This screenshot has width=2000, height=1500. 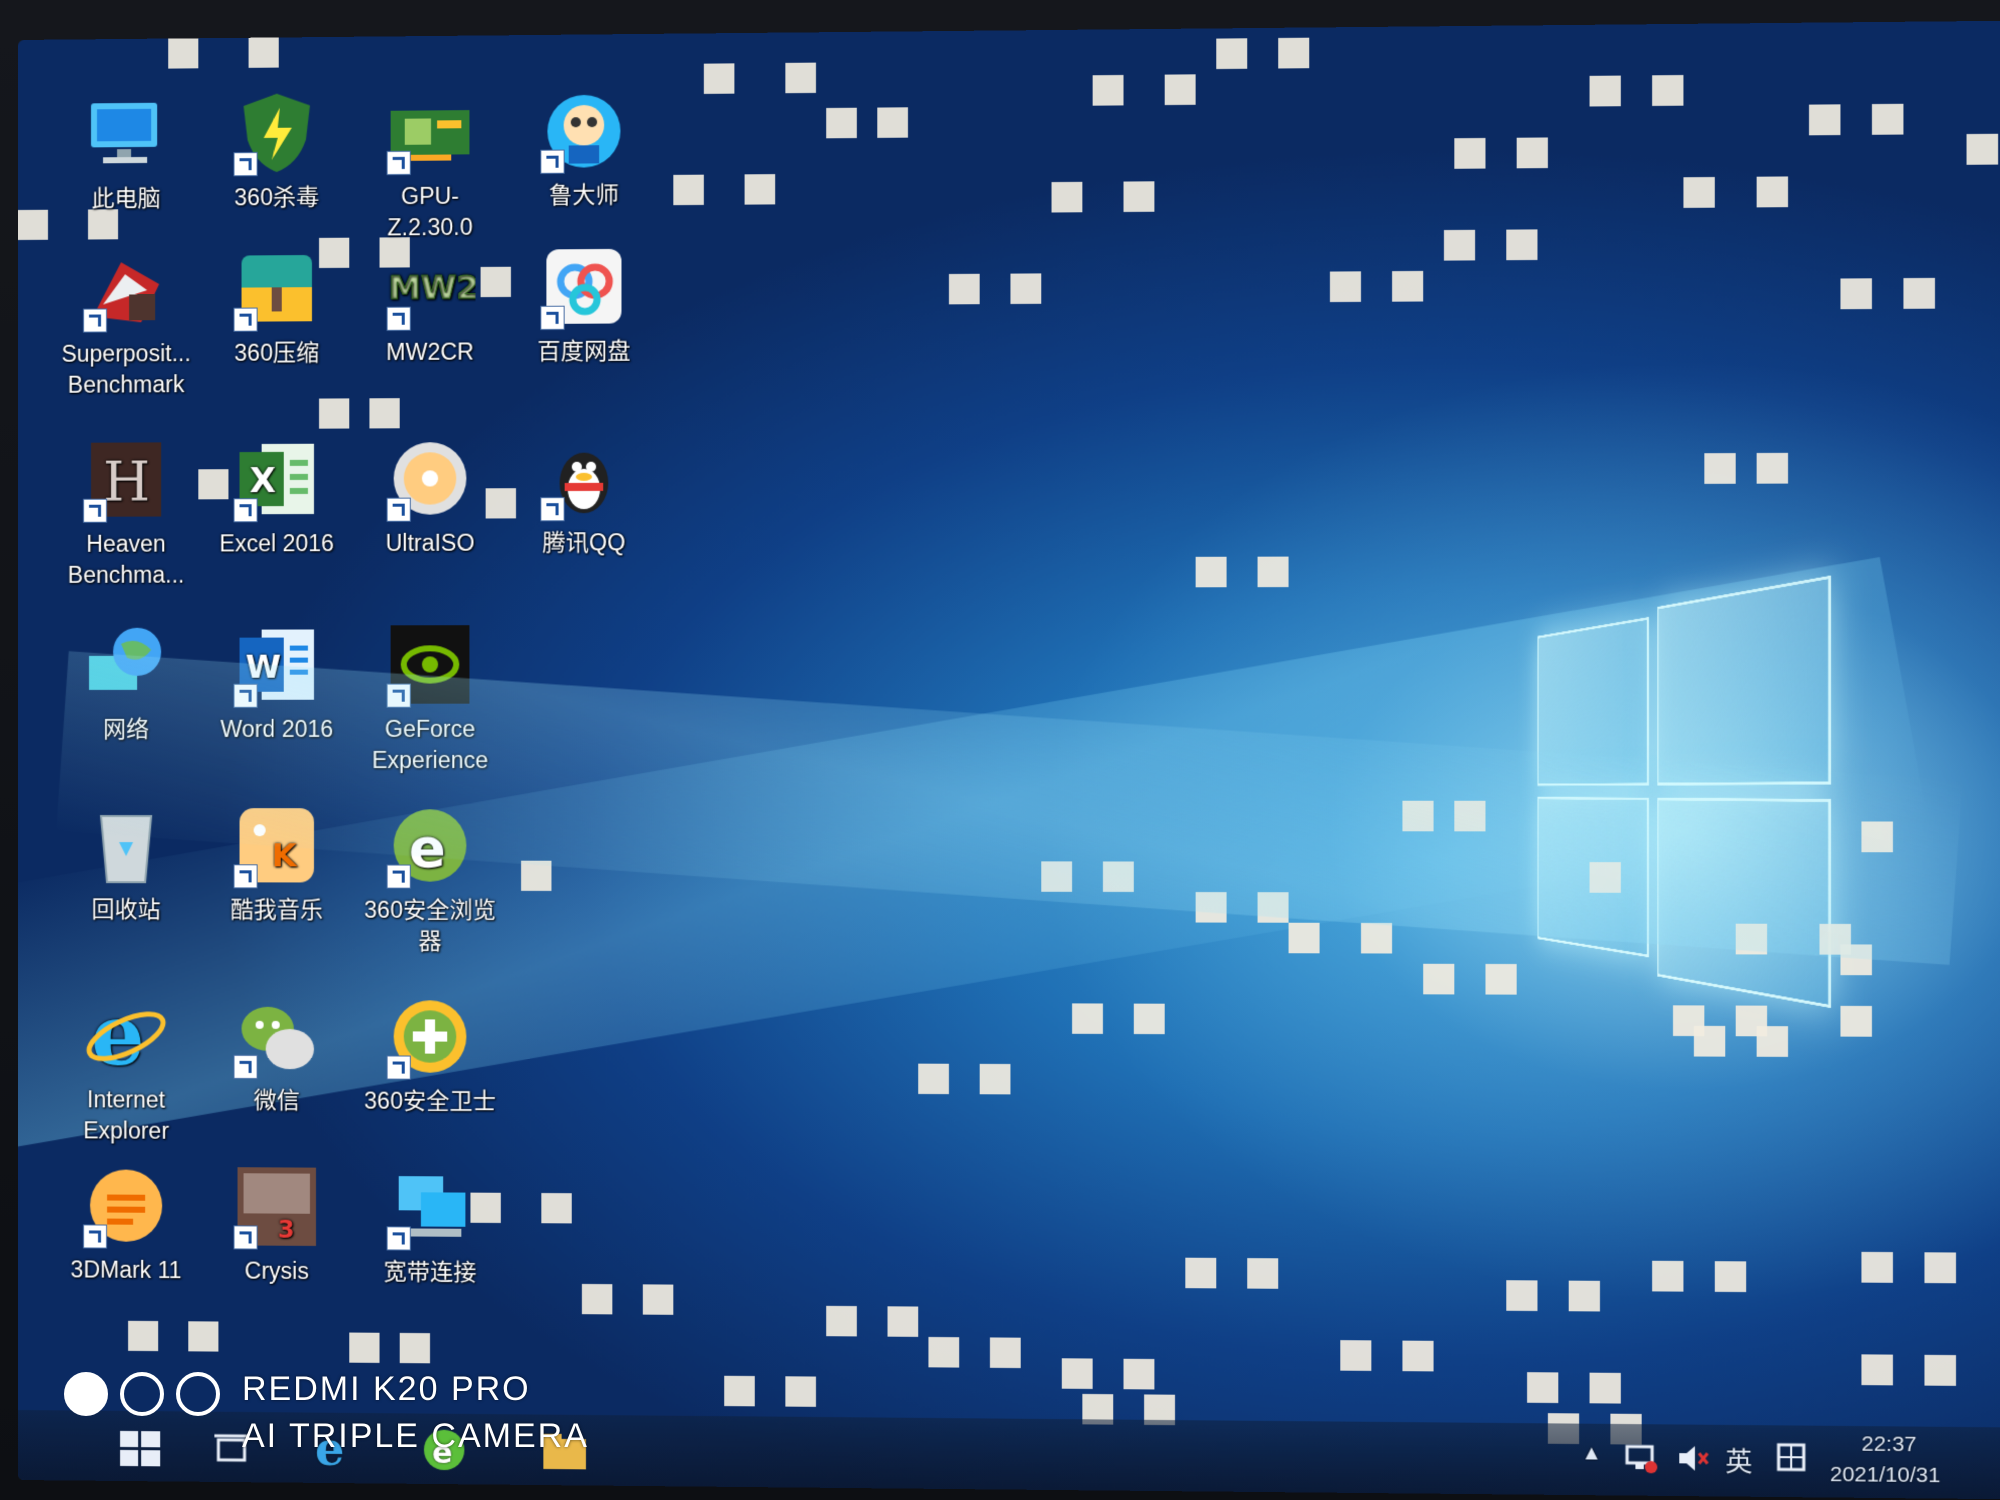 I want to click on desktop-icon-label: 回收站, so click(x=126, y=909).